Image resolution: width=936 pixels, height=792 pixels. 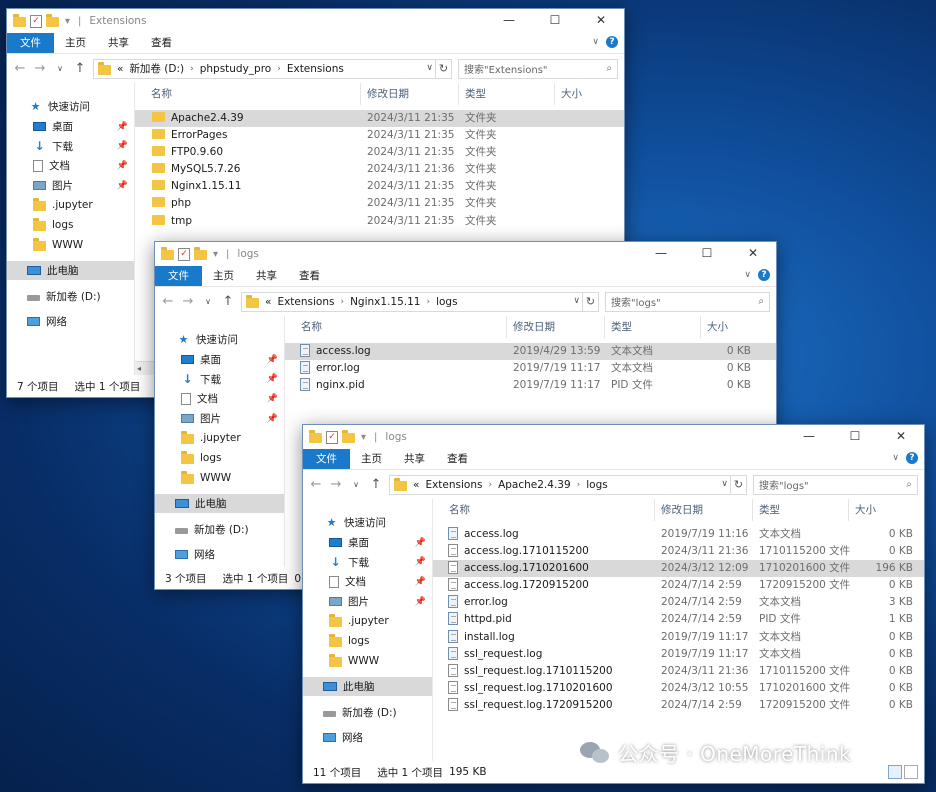 I want to click on file-row: error.log 2019/7/19 11:17 文本文档 0 KB, so click(x=530, y=368).